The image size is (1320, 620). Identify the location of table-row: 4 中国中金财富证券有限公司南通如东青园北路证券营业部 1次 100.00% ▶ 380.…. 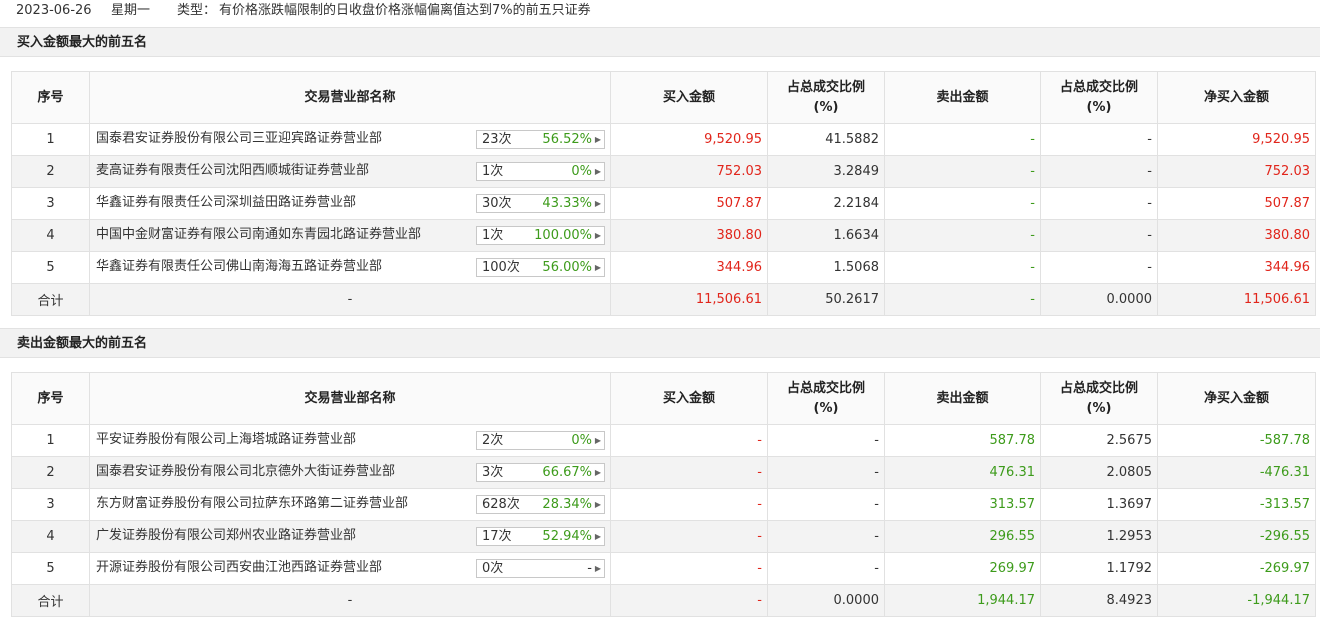
(663, 235).